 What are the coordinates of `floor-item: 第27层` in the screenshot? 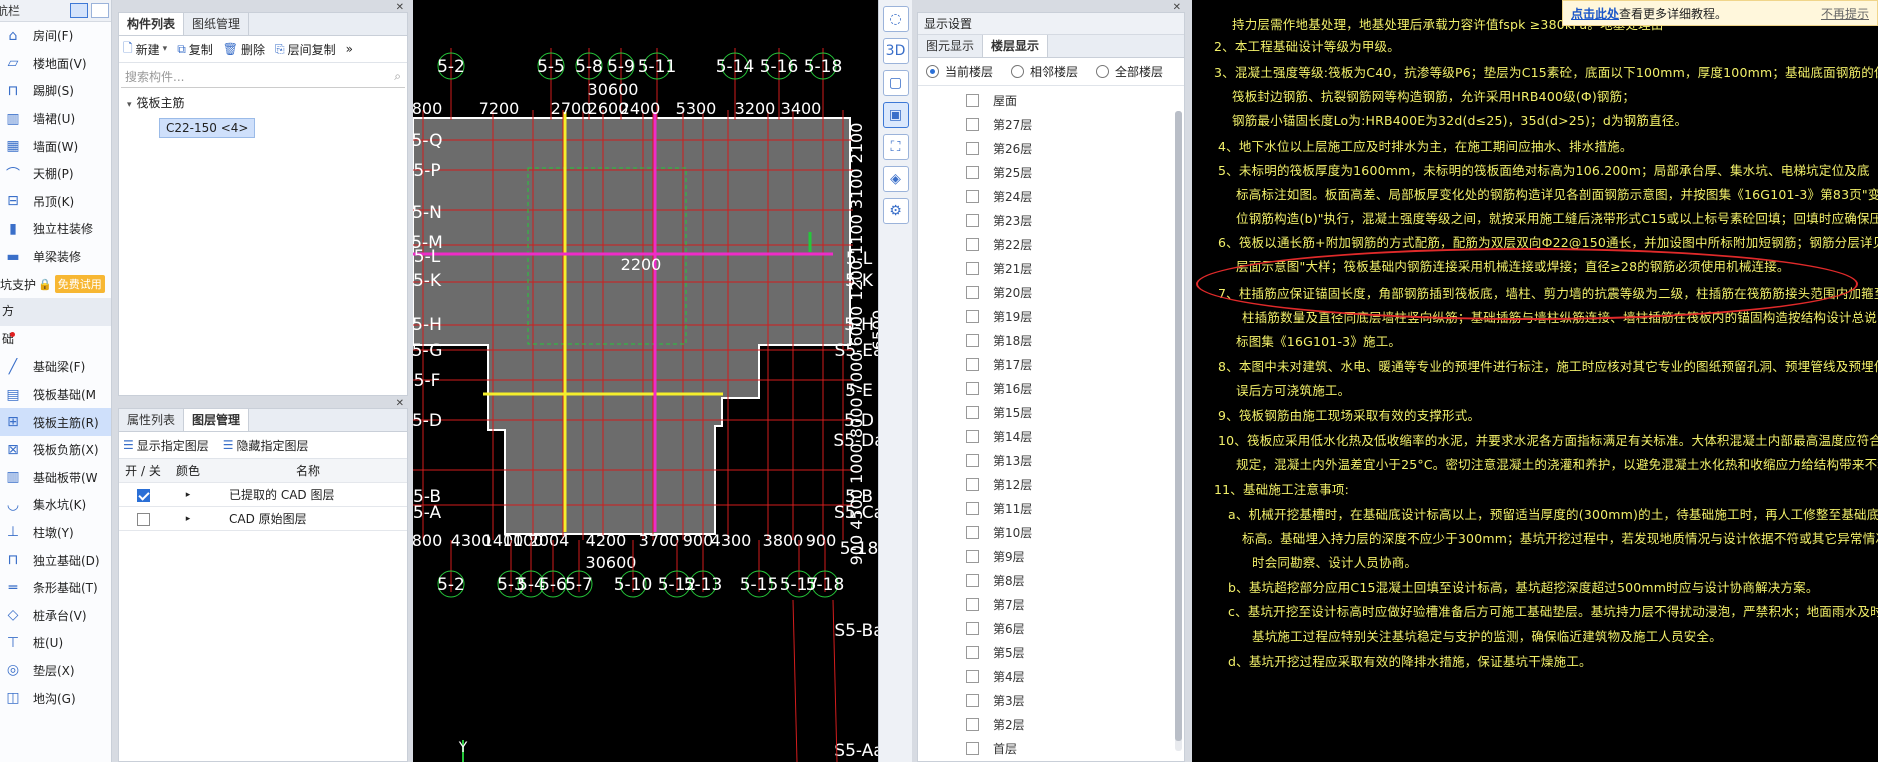 It's located at (1051, 124).